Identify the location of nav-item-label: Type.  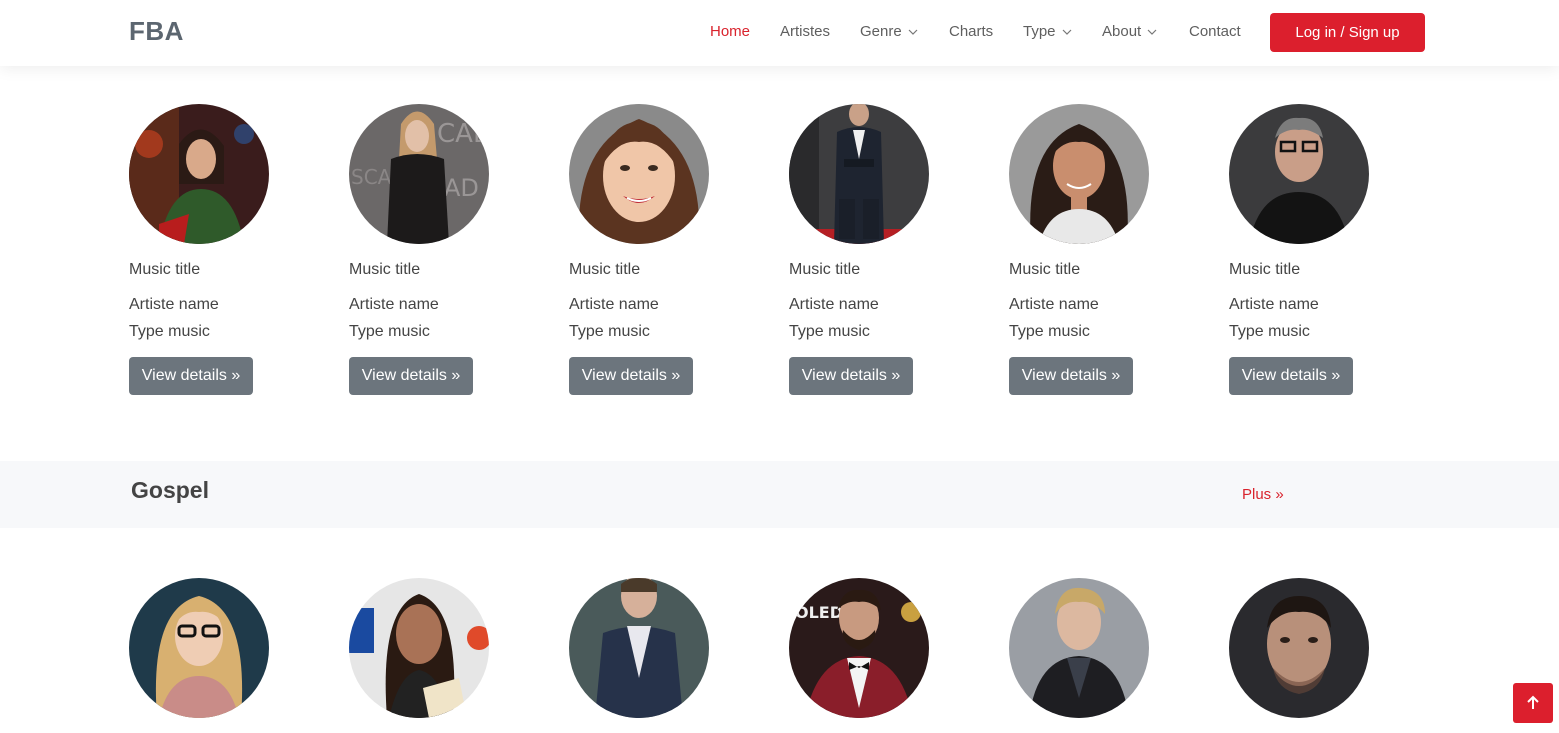
(1039, 31).